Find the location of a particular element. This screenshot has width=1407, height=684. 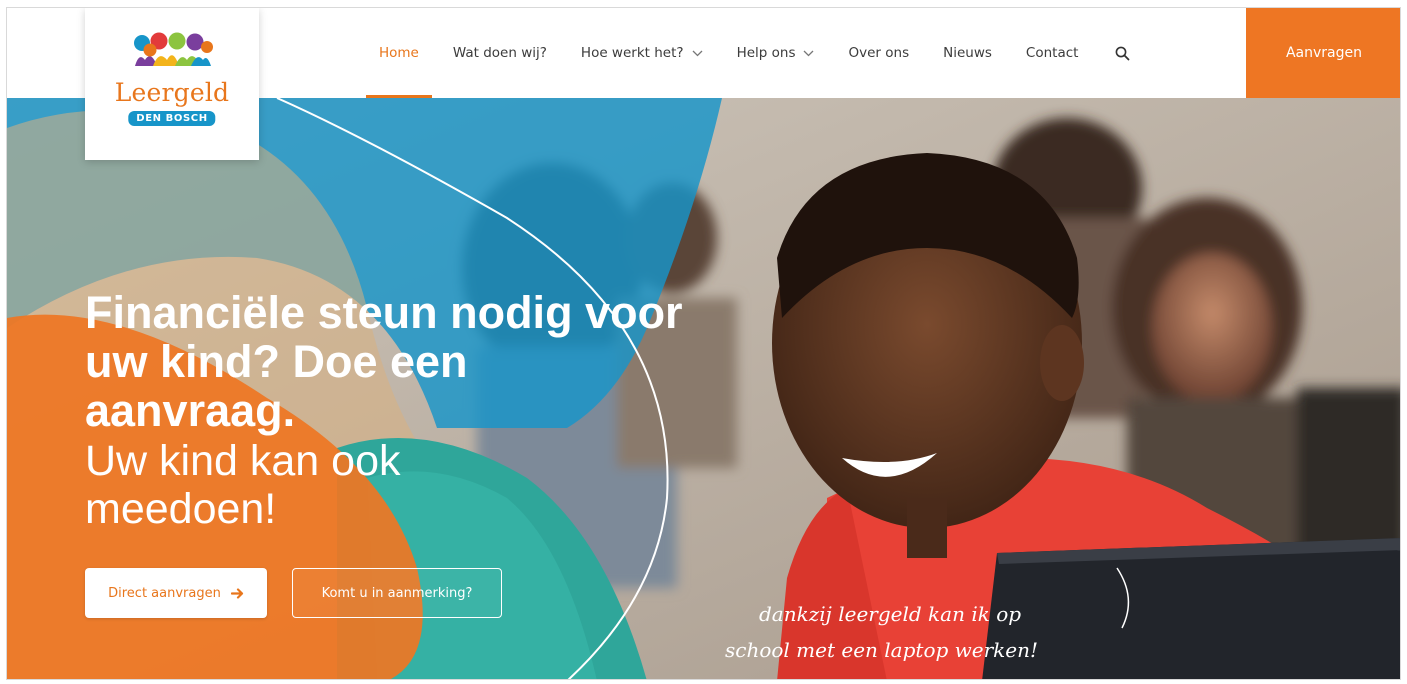

nav-item-contact: Contact is located at coordinates (1052, 53).